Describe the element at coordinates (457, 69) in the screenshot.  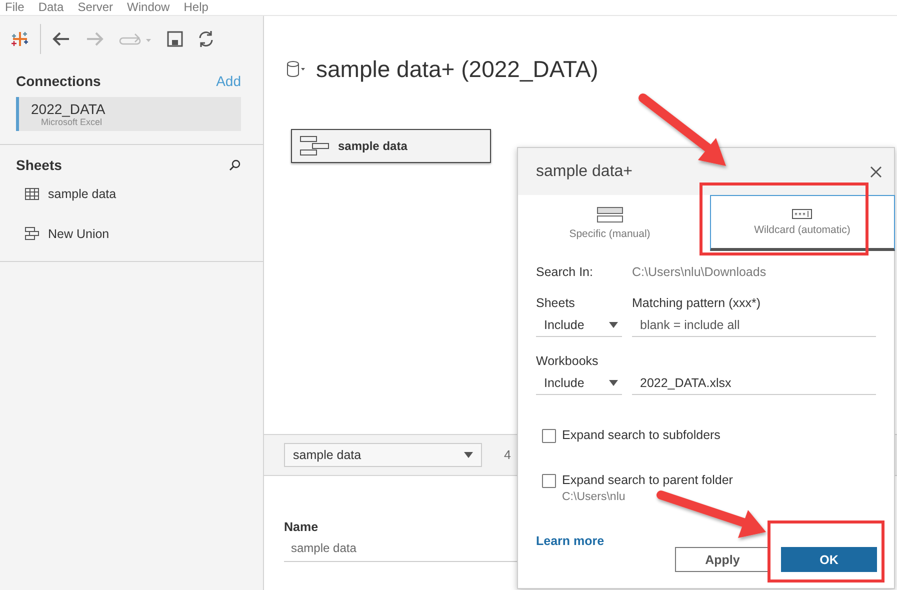
I see `data-source-title: sample data+ (2022_DATA)` at that location.